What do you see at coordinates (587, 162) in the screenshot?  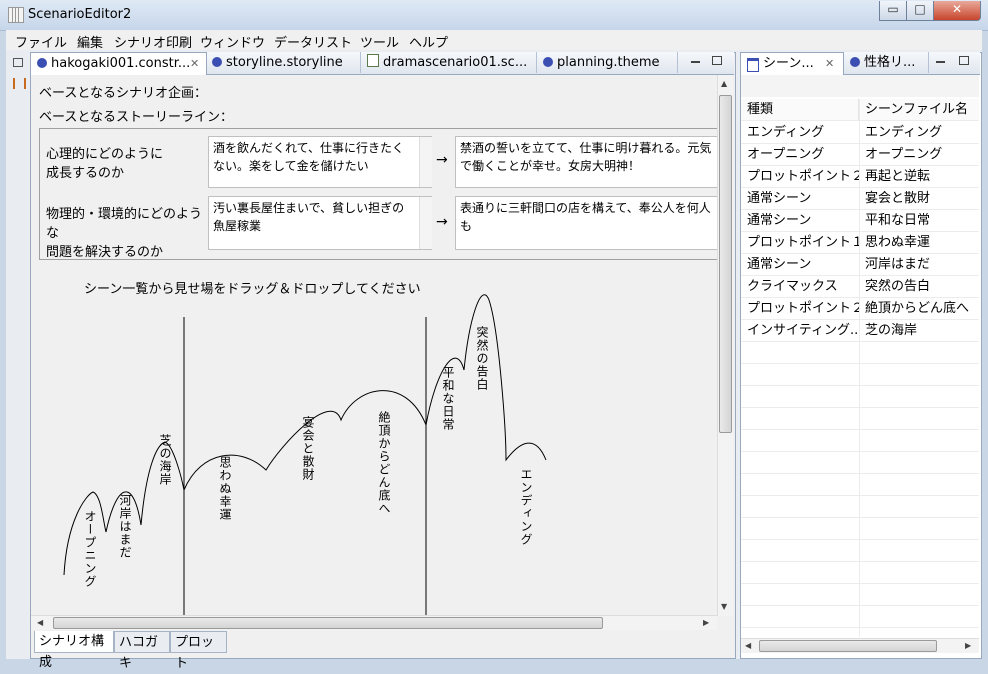 I see `growth-after-field: 禁酒の誓いを立てて、仕事に明け暮れる。元気で働くことが幸せ。女房大明神！` at bounding box center [587, 162].